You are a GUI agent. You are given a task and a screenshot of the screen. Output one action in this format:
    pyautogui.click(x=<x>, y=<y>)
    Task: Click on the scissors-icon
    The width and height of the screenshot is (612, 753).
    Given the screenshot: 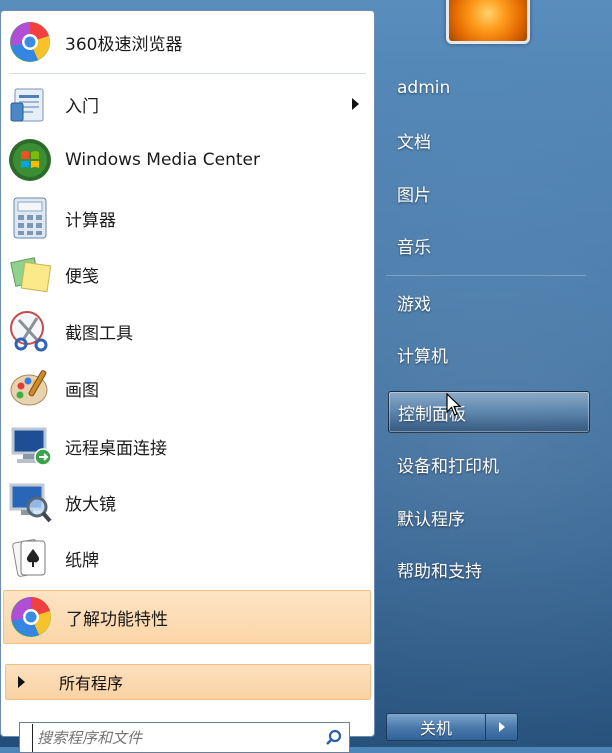 What is the action you would take?
    pyautogui.click(x=30, y=331)
    